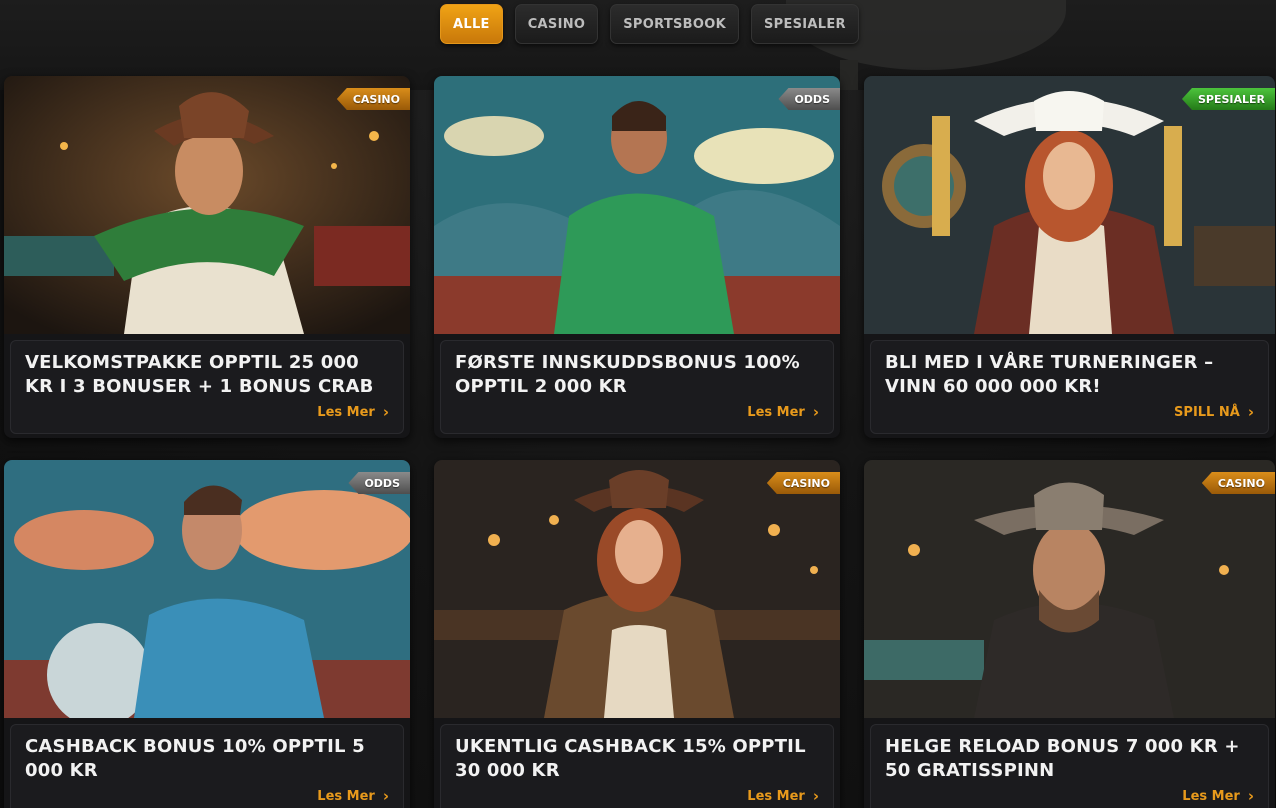 This screenshot has height=808, width=1276. Describe the element at coordinates (471, 24) in the screenshot. I see `tab-alle: ALLE` at that location.